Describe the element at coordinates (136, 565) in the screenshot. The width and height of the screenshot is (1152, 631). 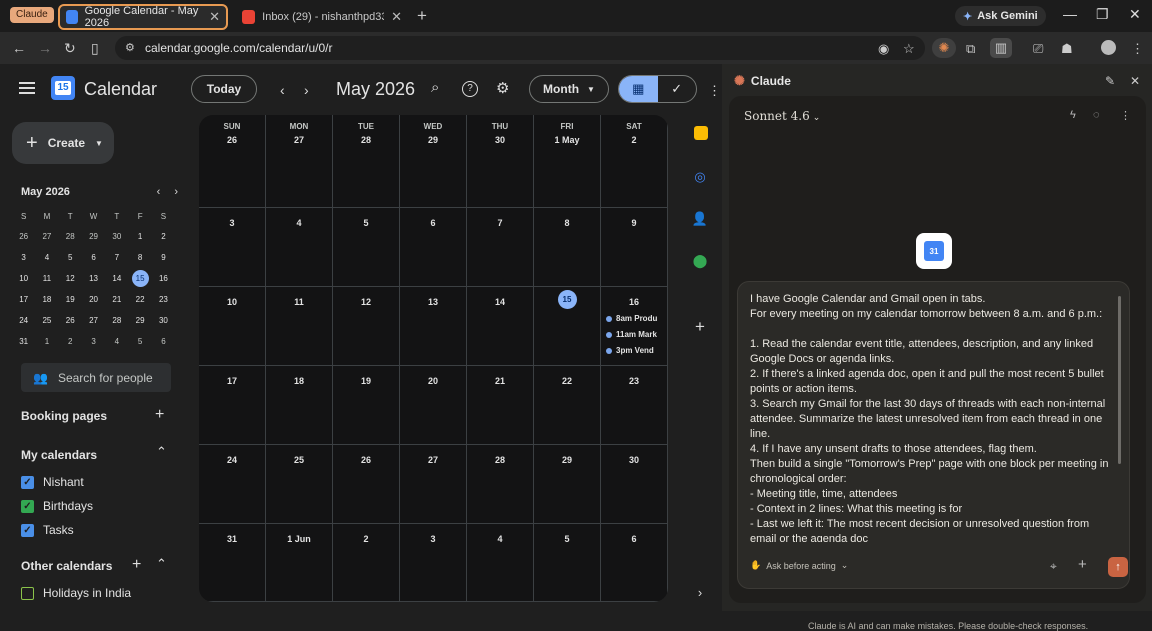
I see `add-other-calendar-icon: +` at that location.